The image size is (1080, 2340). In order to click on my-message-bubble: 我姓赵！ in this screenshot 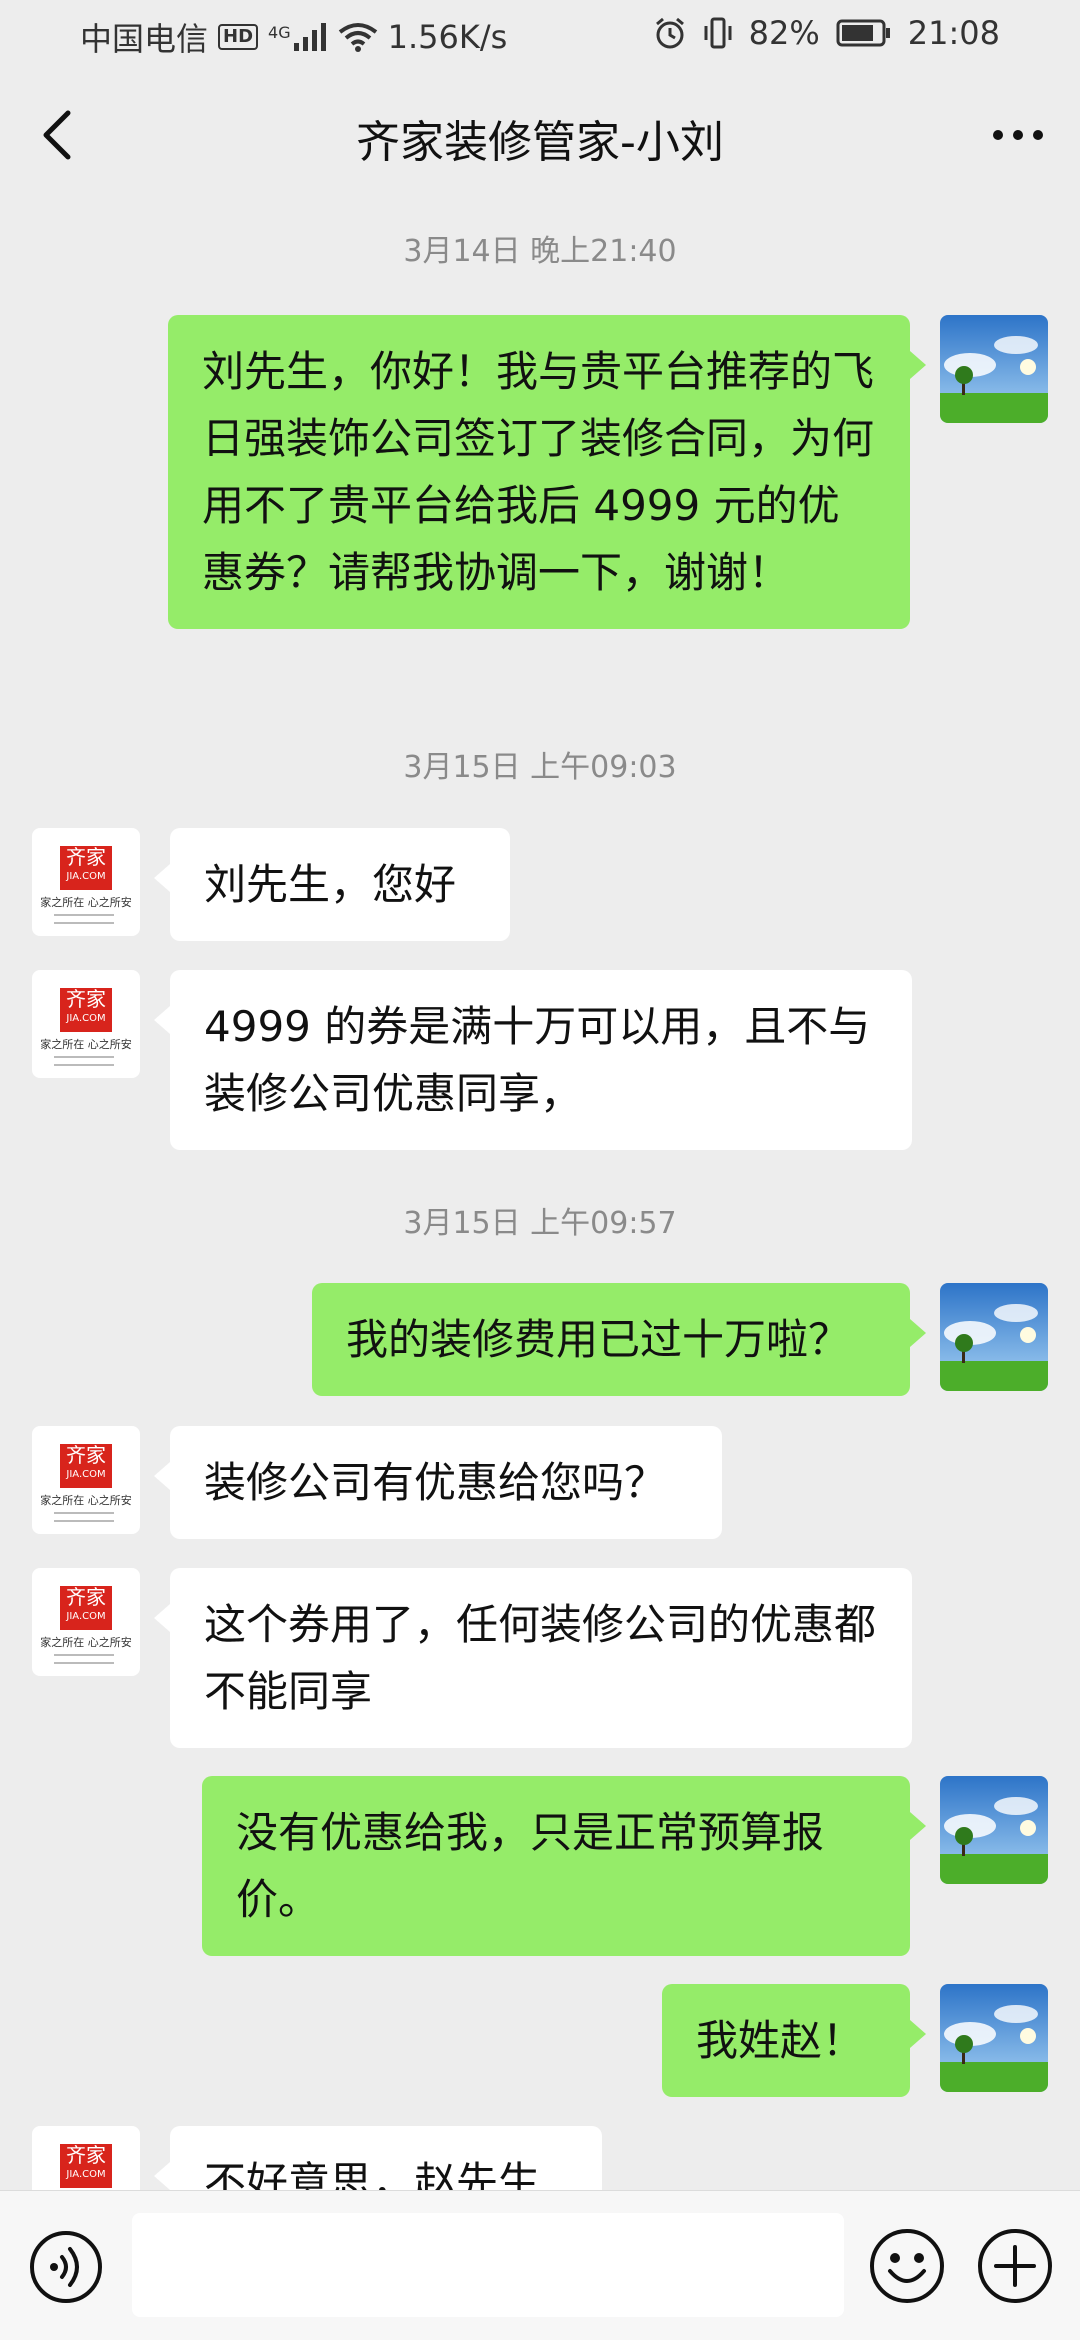, I will do `click(794, 2040)`.